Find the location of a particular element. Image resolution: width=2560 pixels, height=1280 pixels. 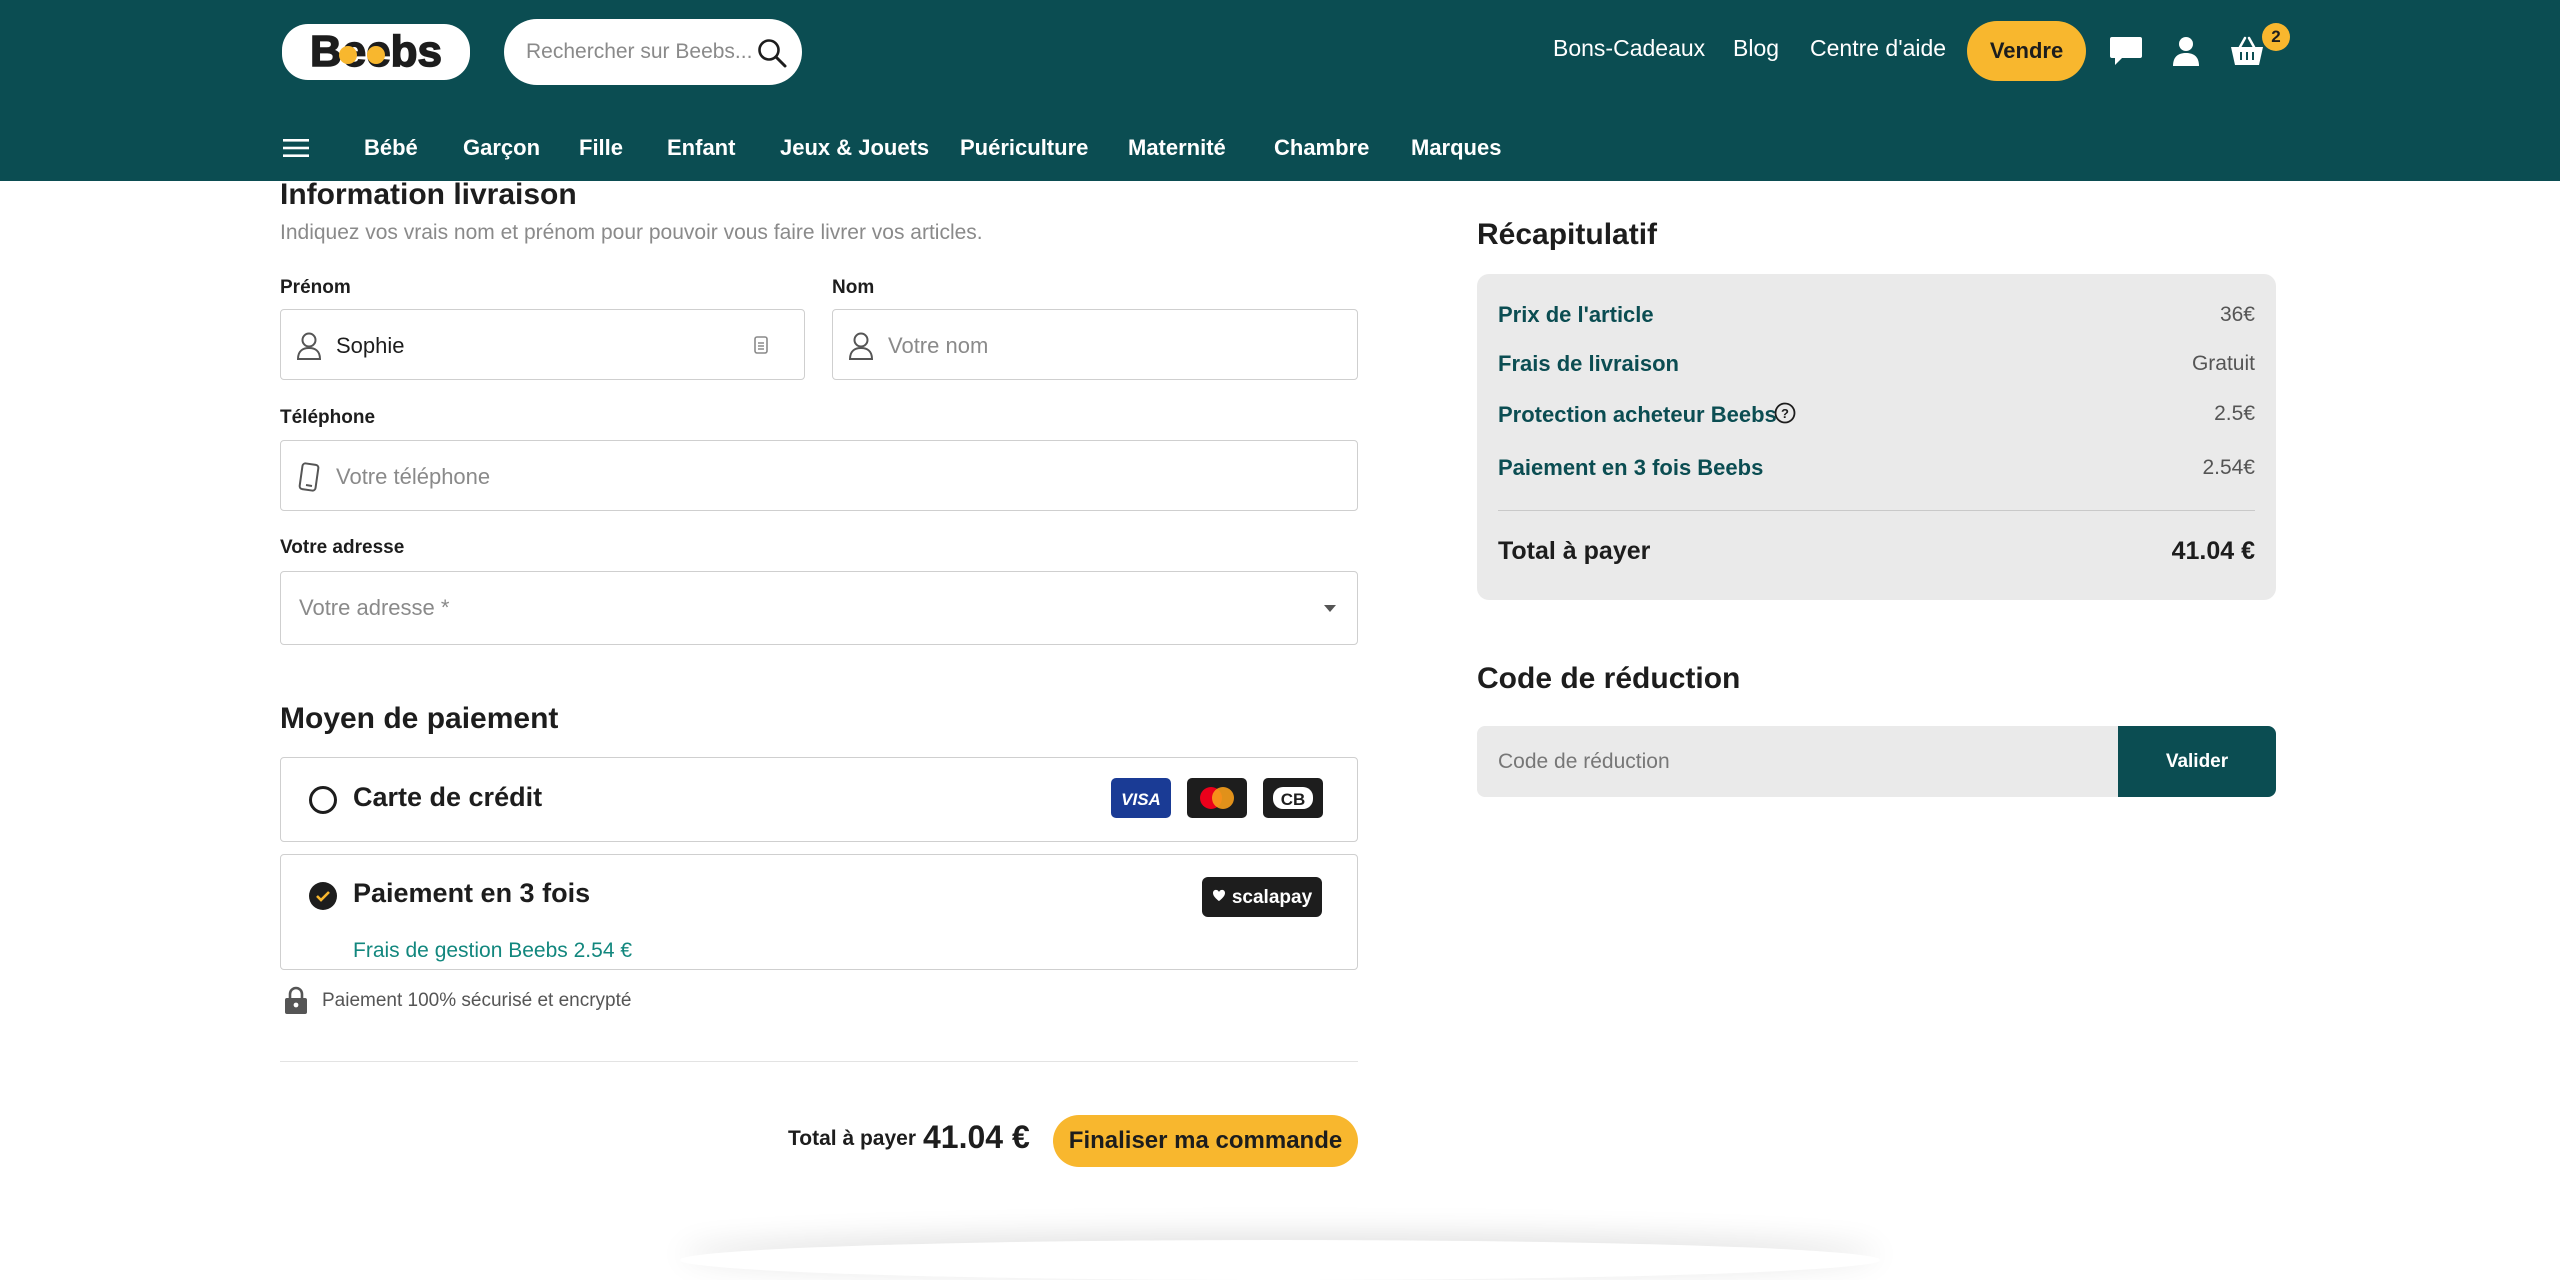

svg-text: VISA is located at coordinates (1141, 799).